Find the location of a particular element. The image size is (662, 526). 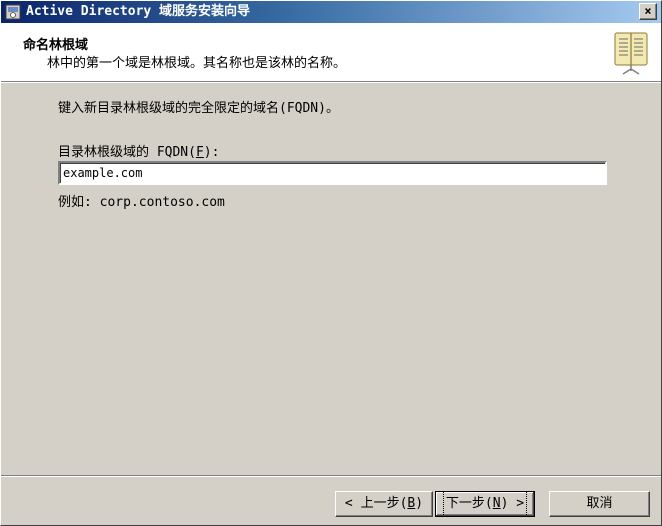

page-subtitle: 林中的第一个域是林根域。其名称也是该林的名称。 is located at coordinates (197, 63).